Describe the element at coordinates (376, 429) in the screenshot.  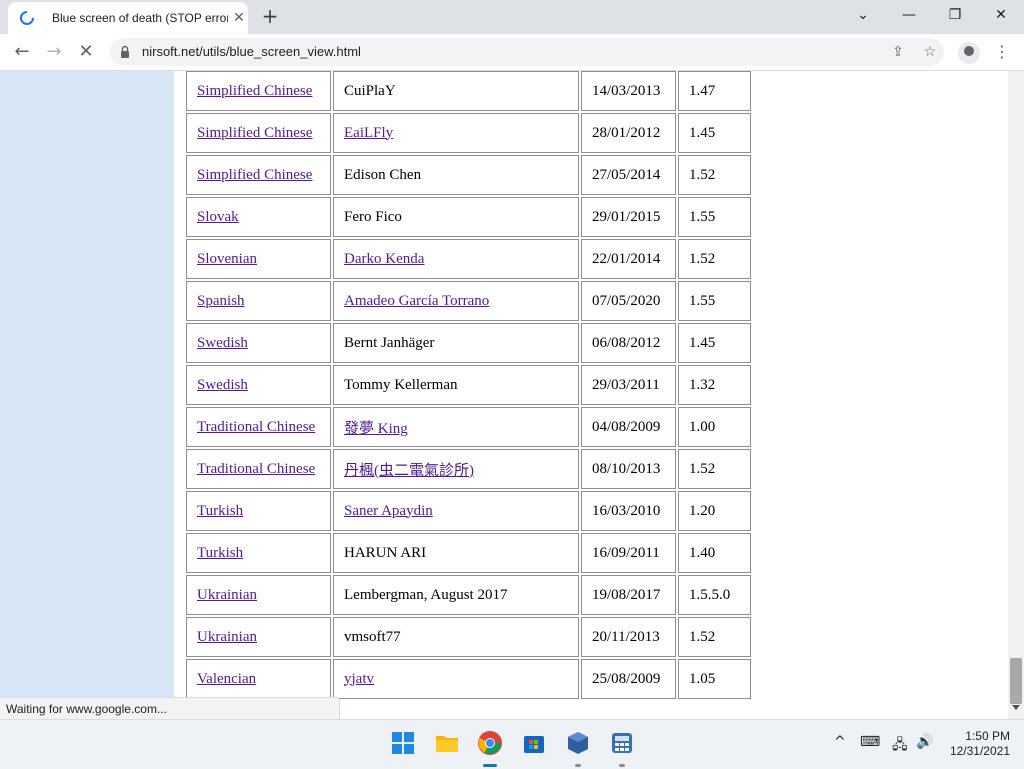
I see `translator-cell-link: 發夢 King` at that location.